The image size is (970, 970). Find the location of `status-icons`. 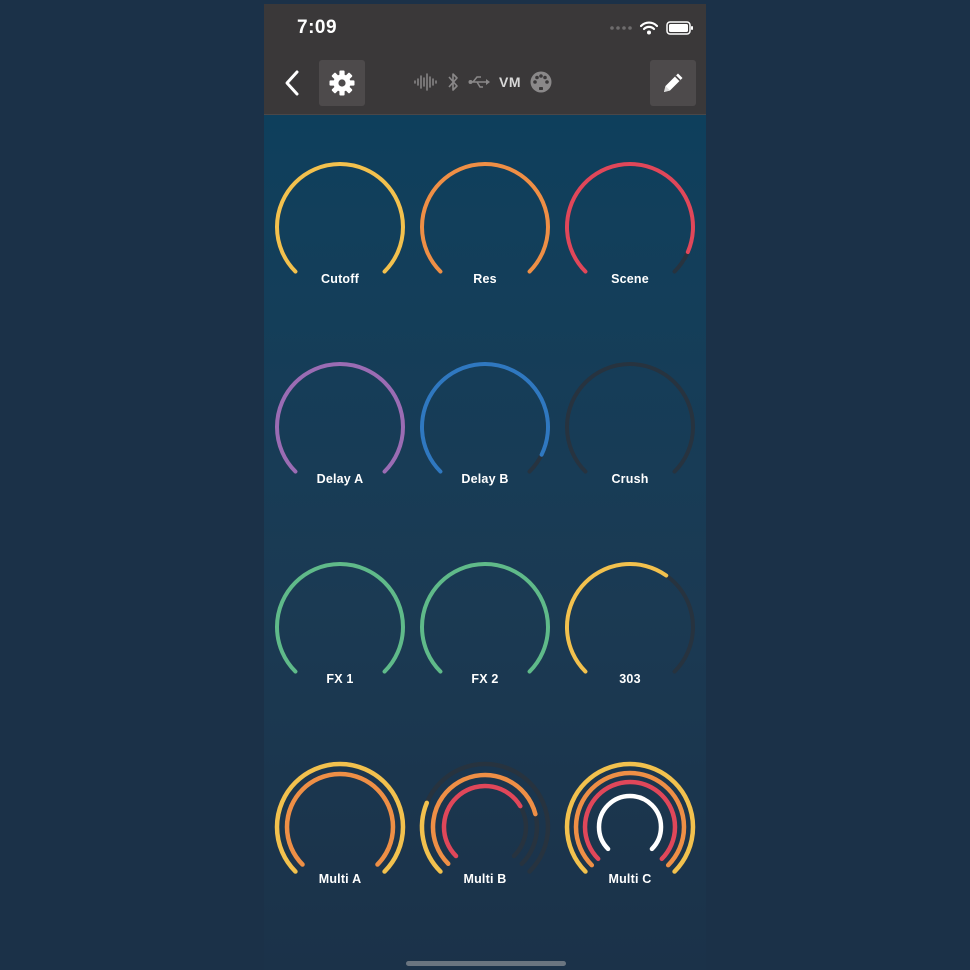

status-icons is located at coordinates (652, 28).